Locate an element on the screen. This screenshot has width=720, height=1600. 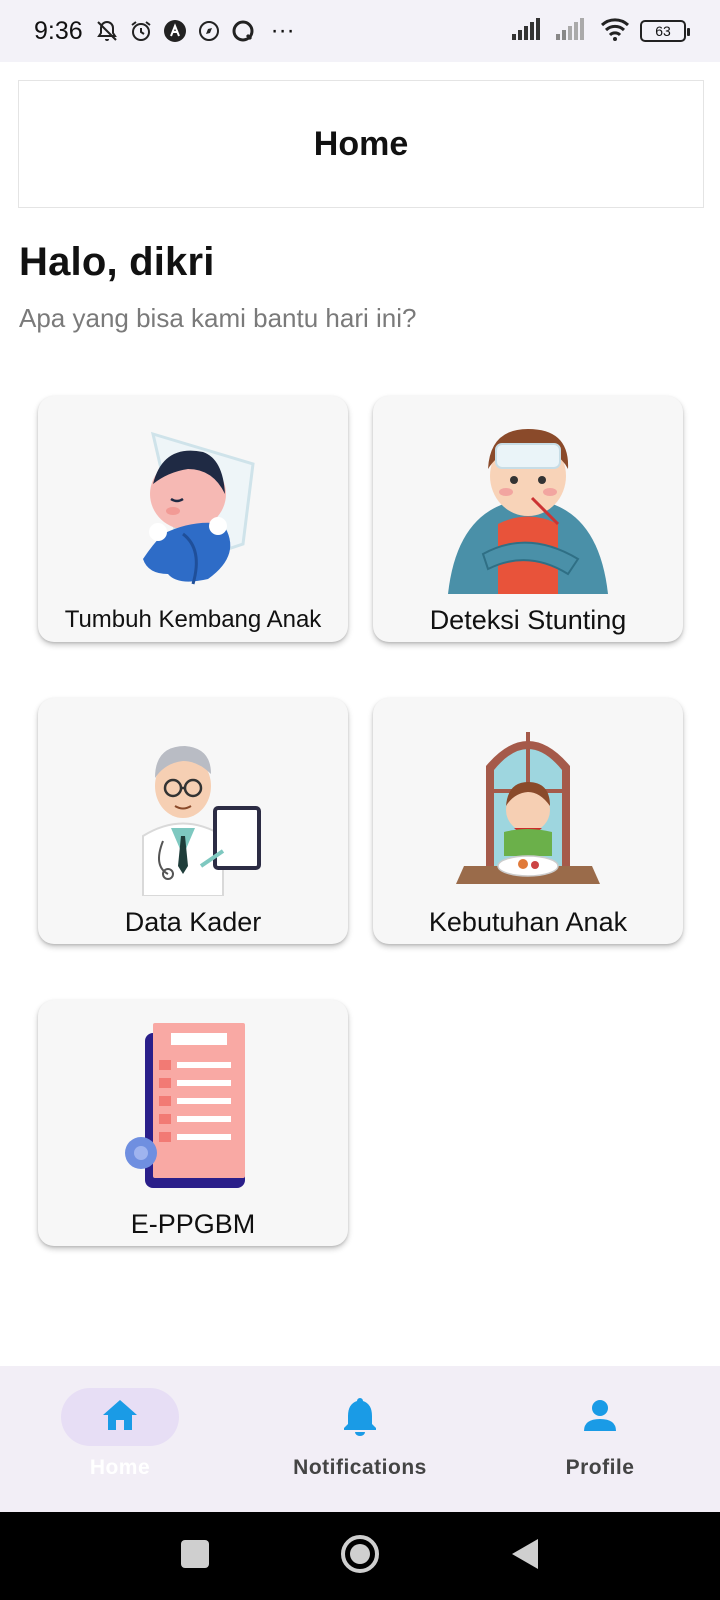
menu-card-deteksi-stunting: Deteksi Stunting is located at coordinates (528, 519).